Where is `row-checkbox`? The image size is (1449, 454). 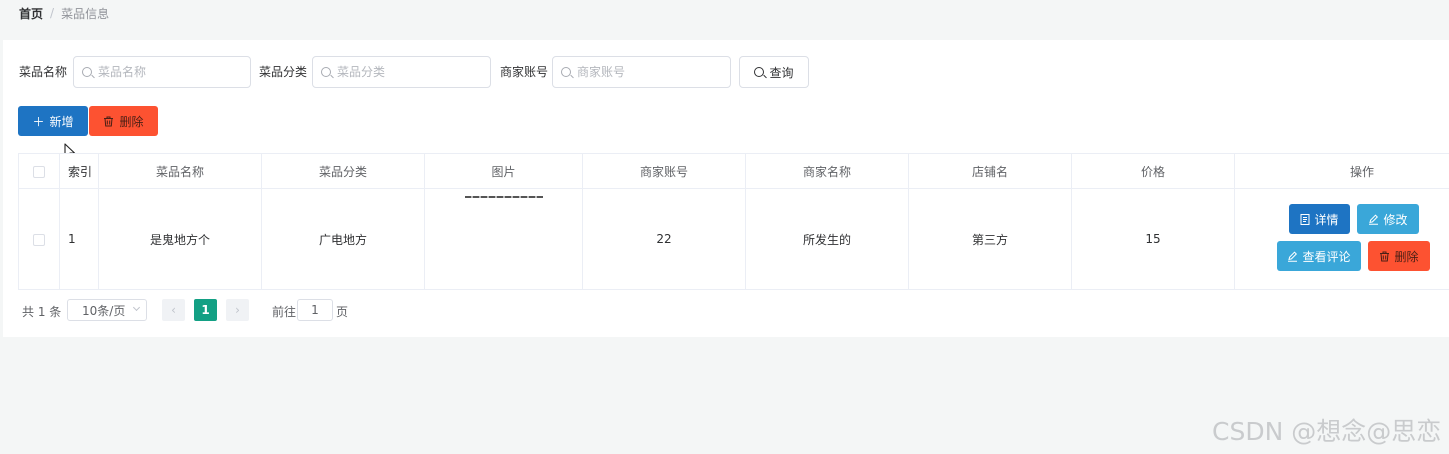
row-checkbox is located at coordinates (39, 239).